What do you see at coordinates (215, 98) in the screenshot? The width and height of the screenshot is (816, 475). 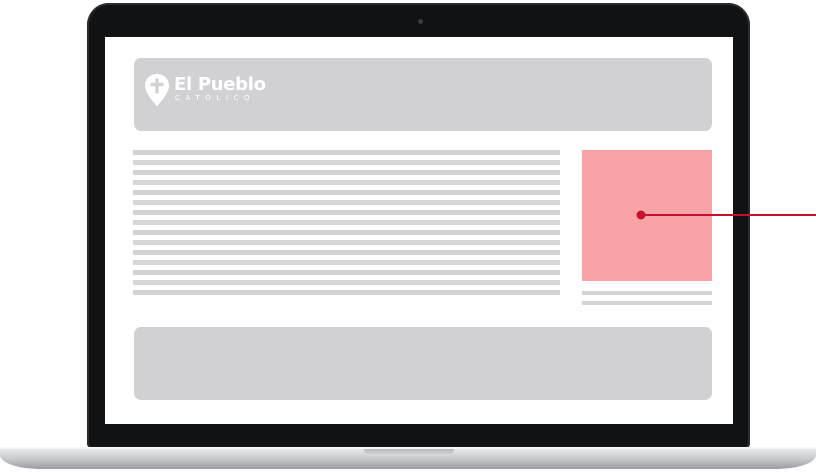 I see `logo-subtitle: CATÓLICO` at bounding box center [215, 98].